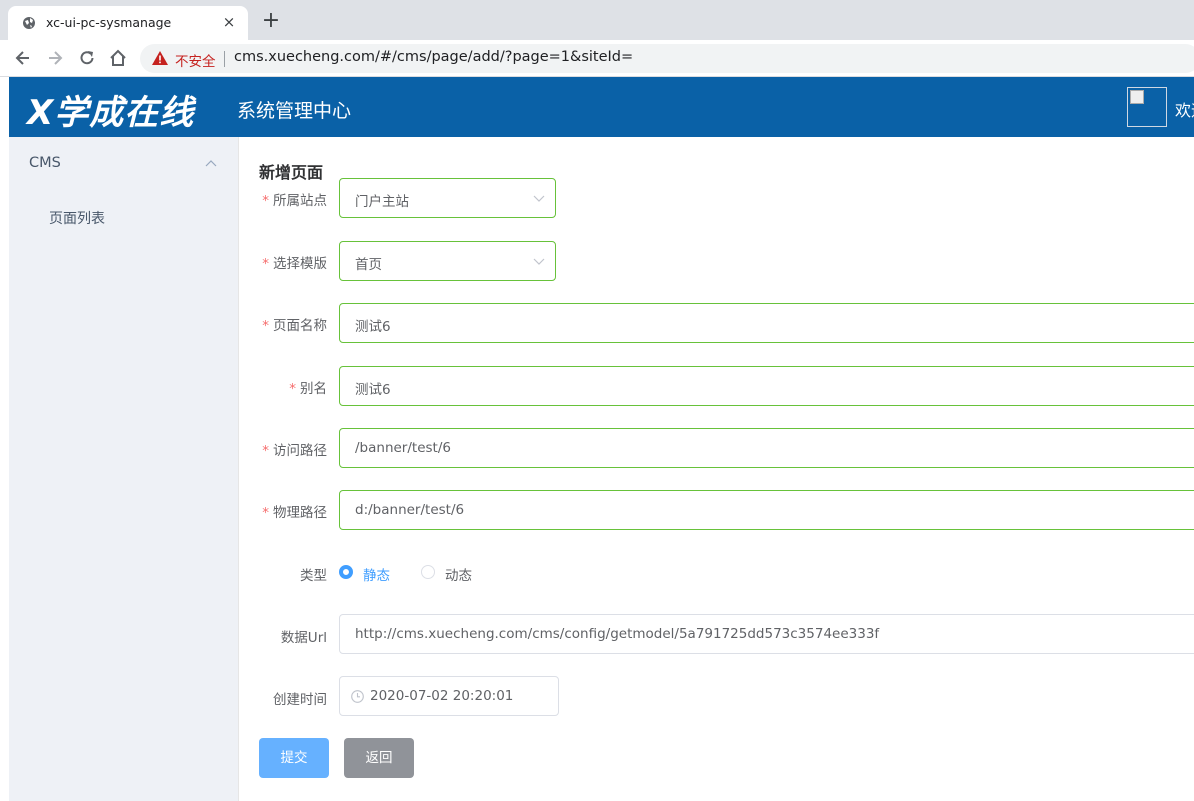  What do you see at coordinates (211, 163) in the screenshot?
I see `chevron-up-icon` at bounding box center [211, 163].